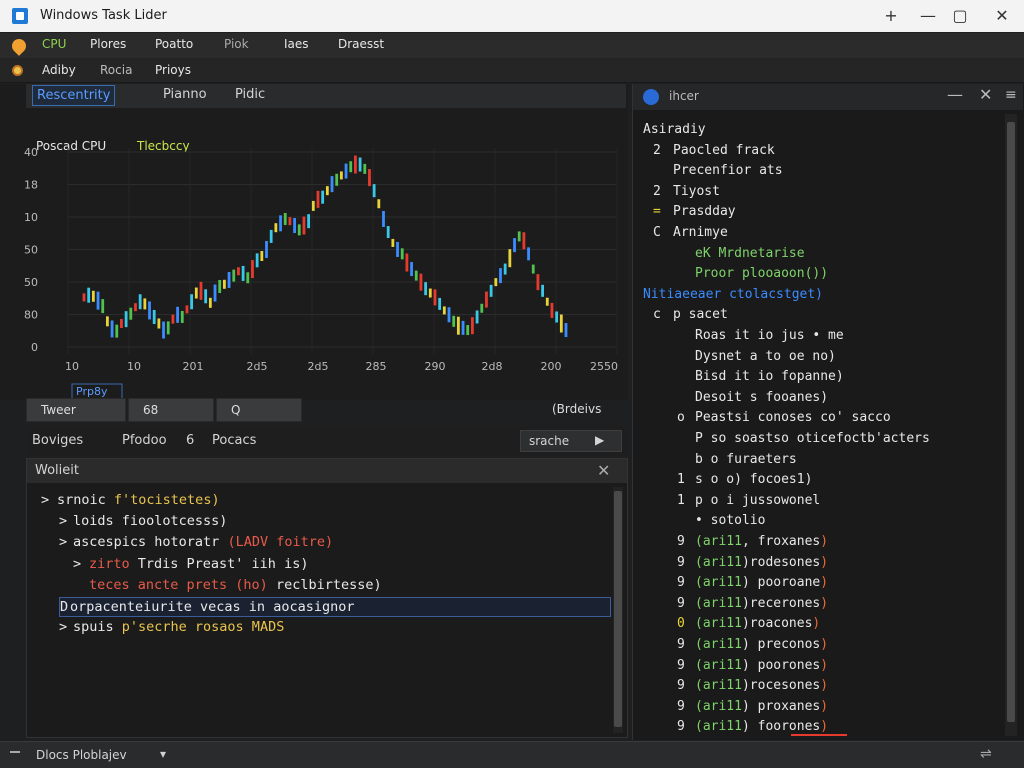  What do you see at coordinates (724, 150) in the screenshot?
I see `detail-text: Paocled frack` at bounding box center [724, 150].